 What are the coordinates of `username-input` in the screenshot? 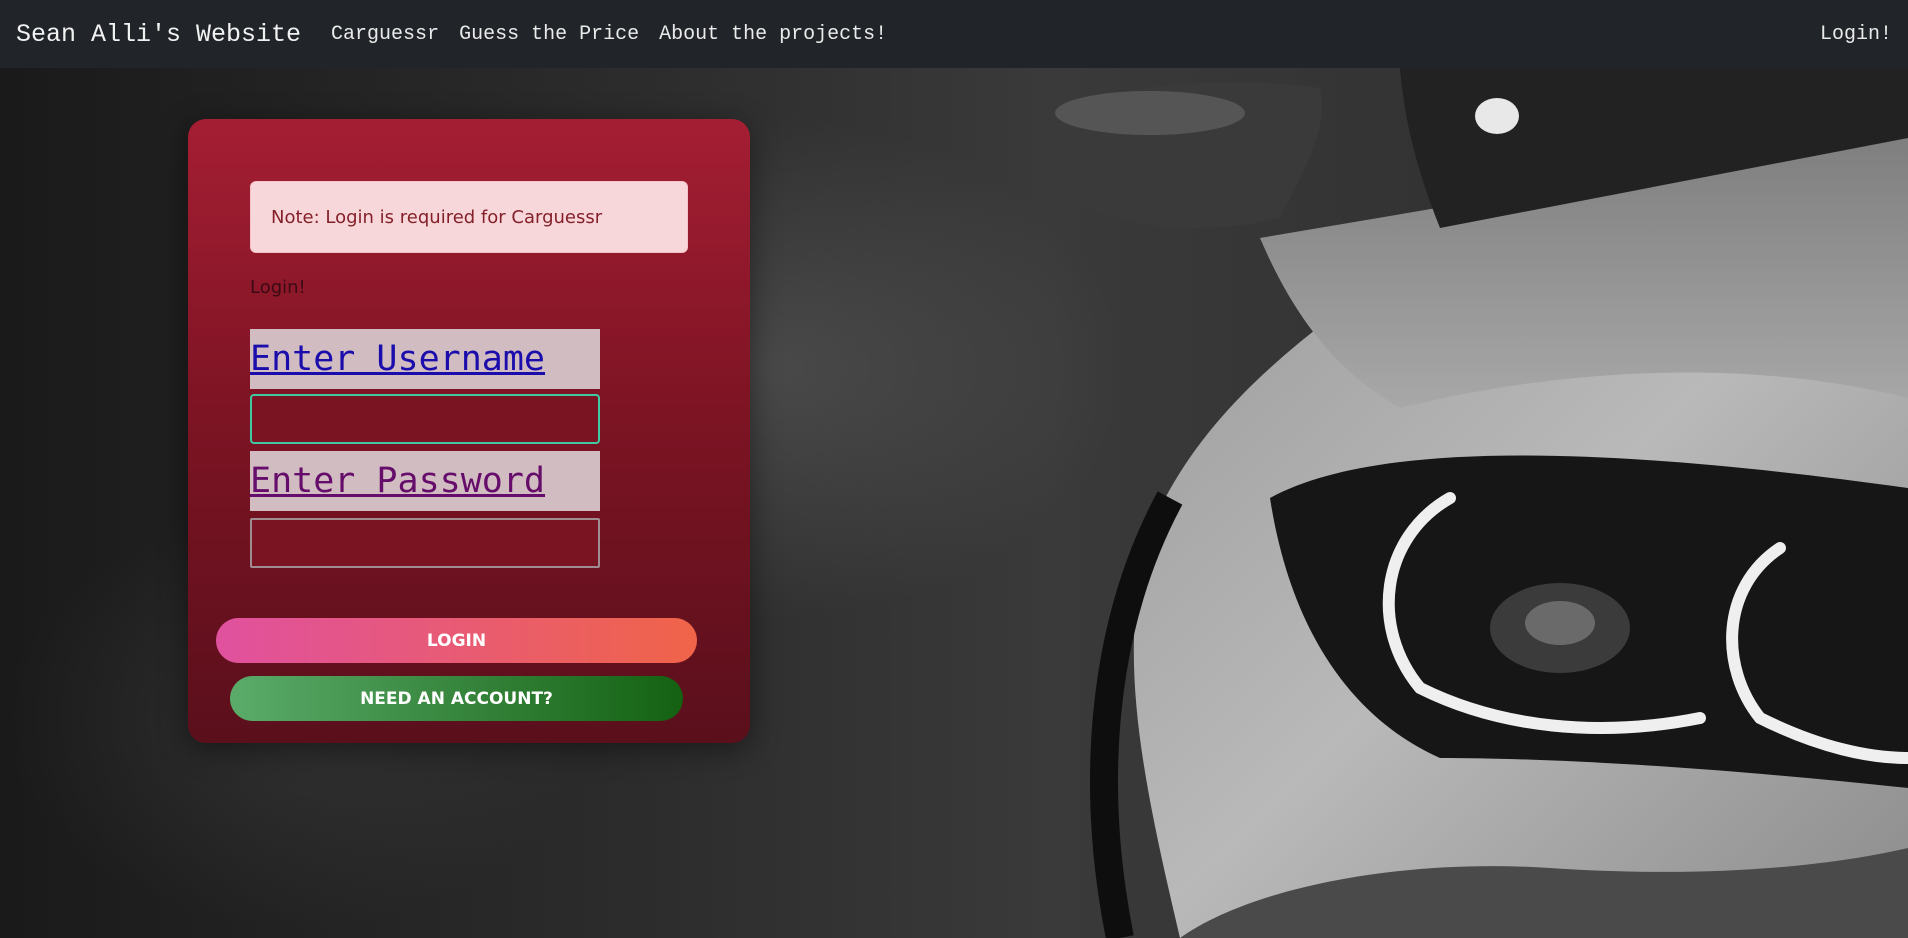 It's located at (425, 419).